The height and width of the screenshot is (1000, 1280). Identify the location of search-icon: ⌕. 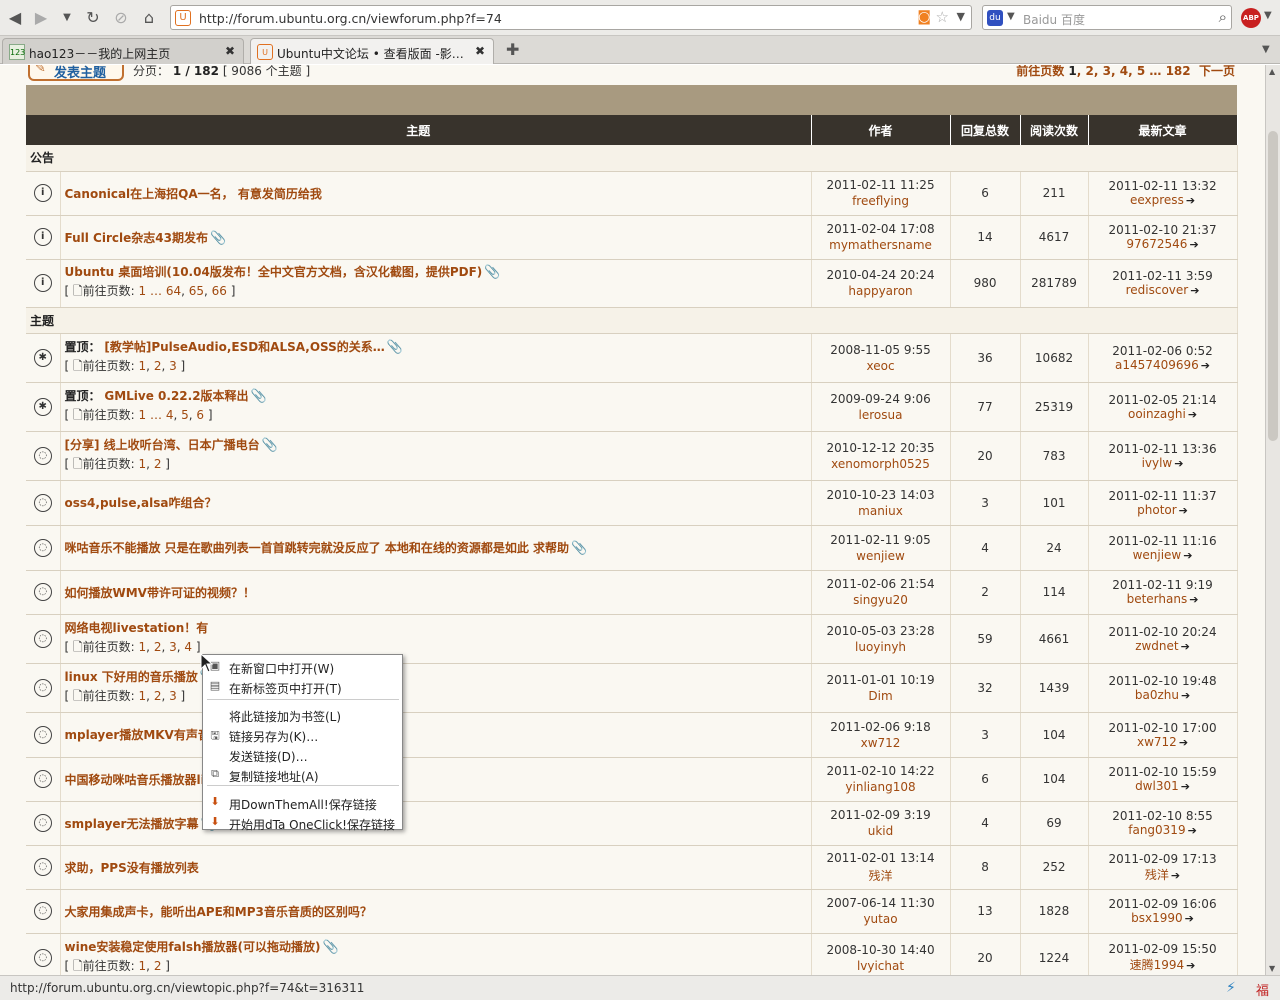
(1223, 17).